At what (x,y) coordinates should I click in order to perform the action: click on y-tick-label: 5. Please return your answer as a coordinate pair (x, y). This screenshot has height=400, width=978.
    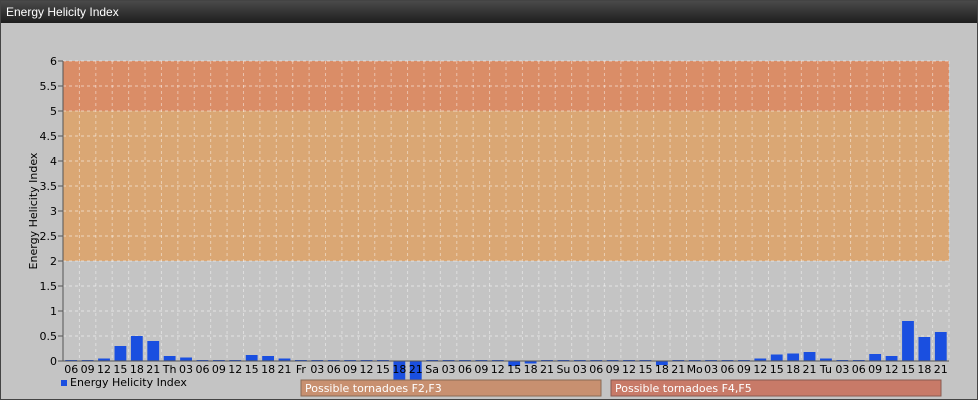
    Looking at the image, I should click on (53, 111).